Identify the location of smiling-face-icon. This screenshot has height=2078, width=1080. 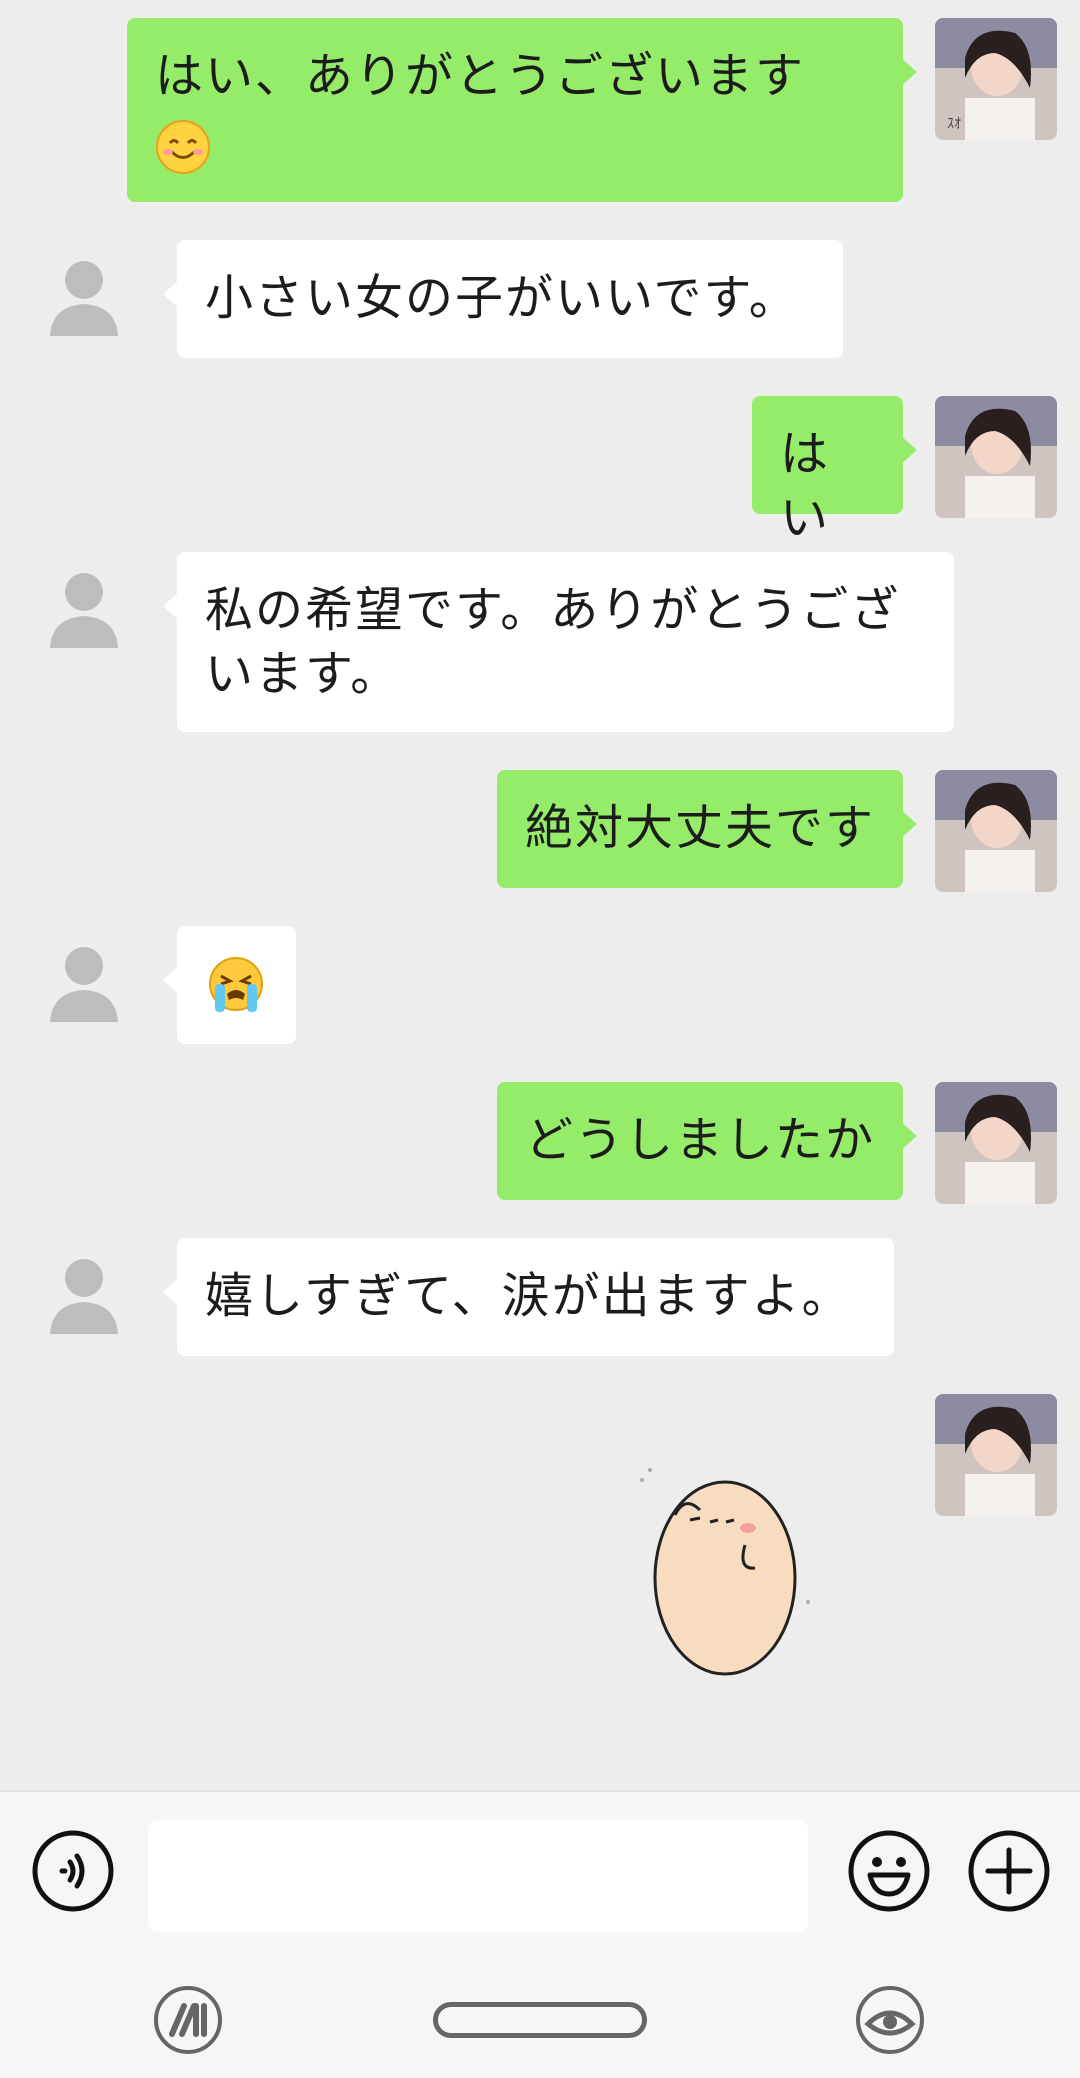
(183, 147).